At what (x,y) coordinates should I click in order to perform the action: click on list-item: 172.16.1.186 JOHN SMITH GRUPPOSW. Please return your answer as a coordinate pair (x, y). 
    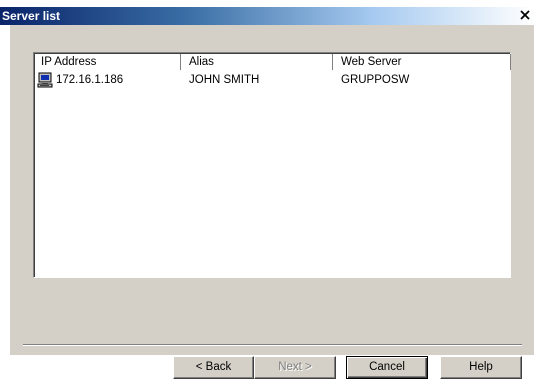
    Looking at the image, I should click on (272, 80).